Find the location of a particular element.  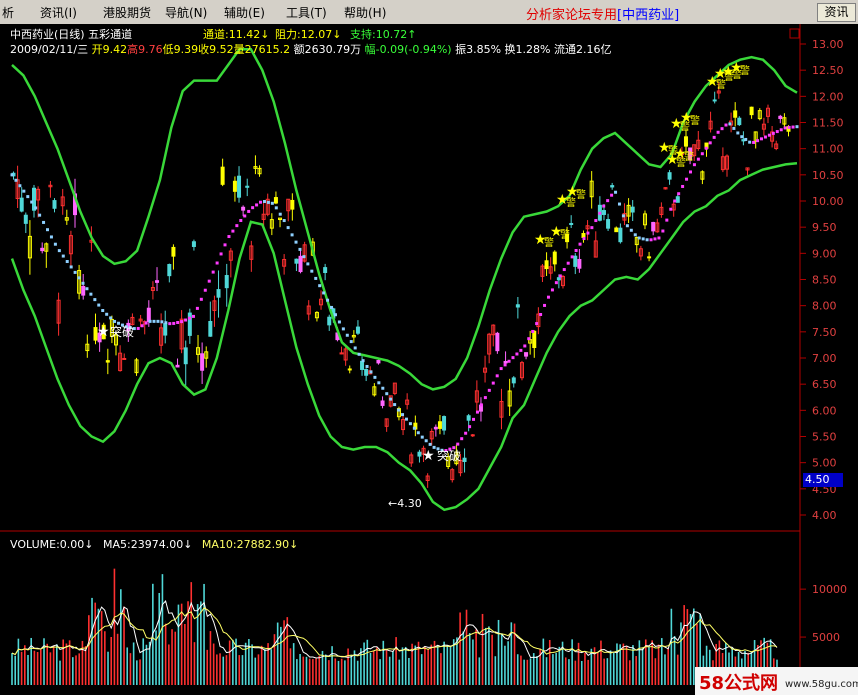

menu-hk-futures: 港股期货 is located at coordinates (127, 12).